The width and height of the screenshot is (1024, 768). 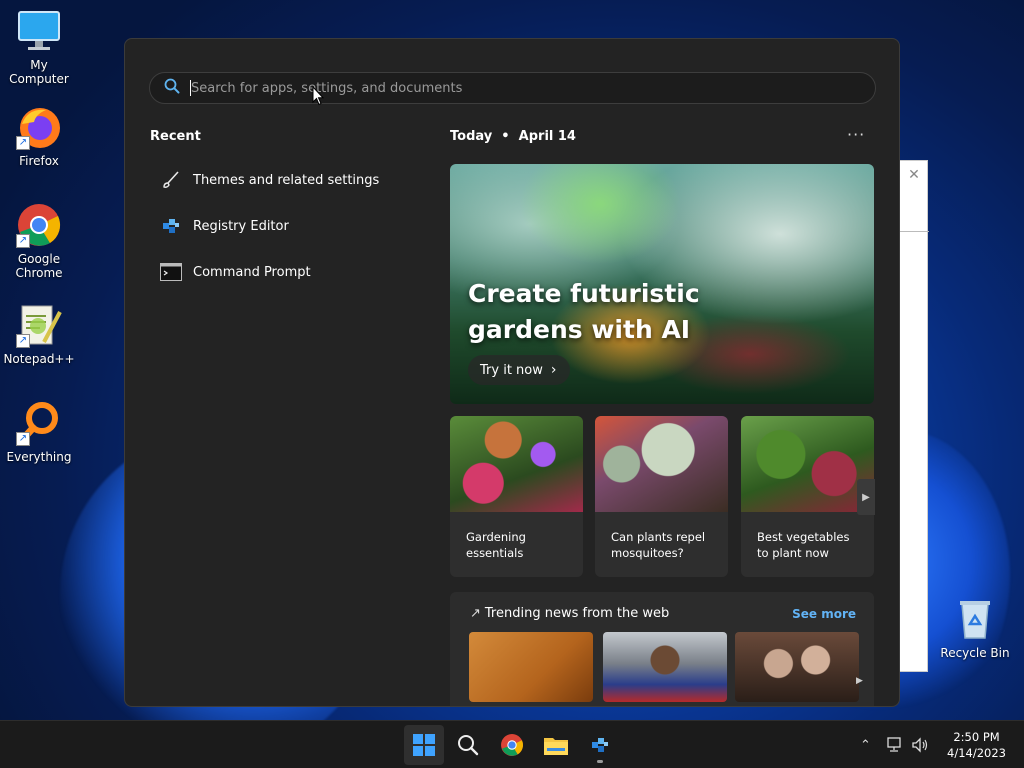 What do you see at coordinates (976, 737) in the screenshot?
I see `clock-time: 2:50 PM` at bounding box center [976, 737].